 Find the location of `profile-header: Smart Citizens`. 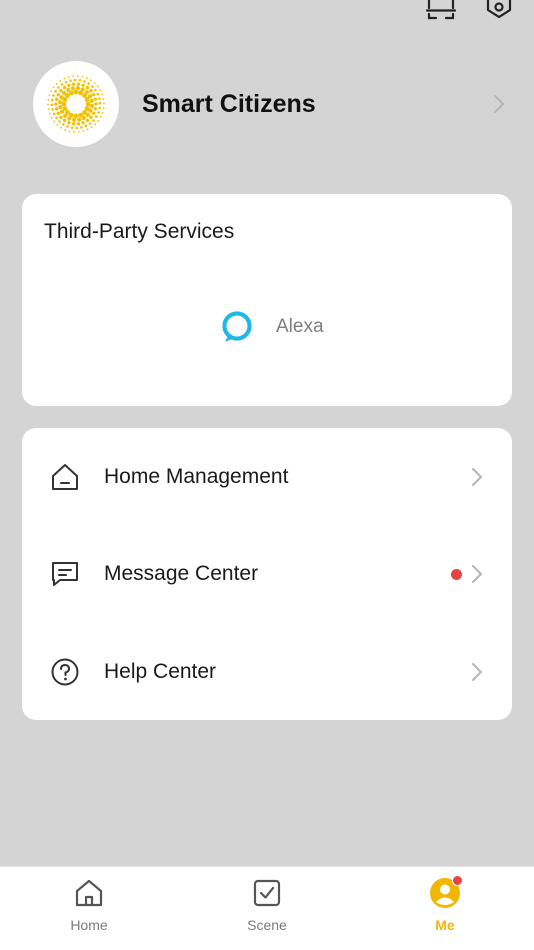

profile-header: Smart Citizens is located at coordinates (269, 104).